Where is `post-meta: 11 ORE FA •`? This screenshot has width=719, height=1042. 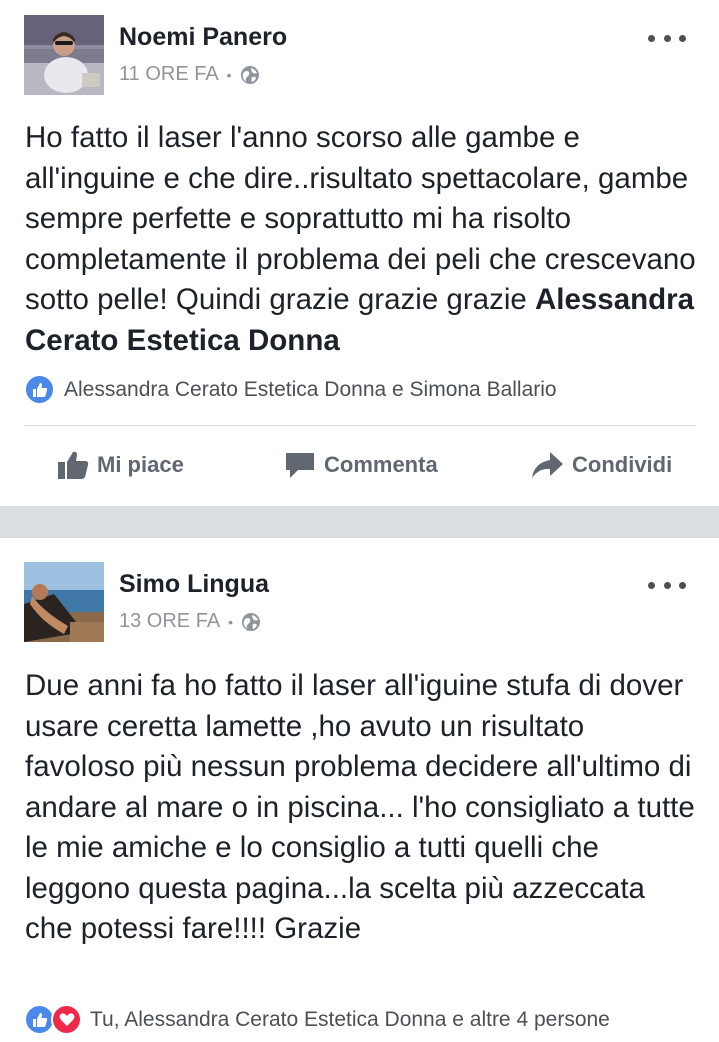
post-meta: 11 ORE FA • is located at coordinates (189, 74).